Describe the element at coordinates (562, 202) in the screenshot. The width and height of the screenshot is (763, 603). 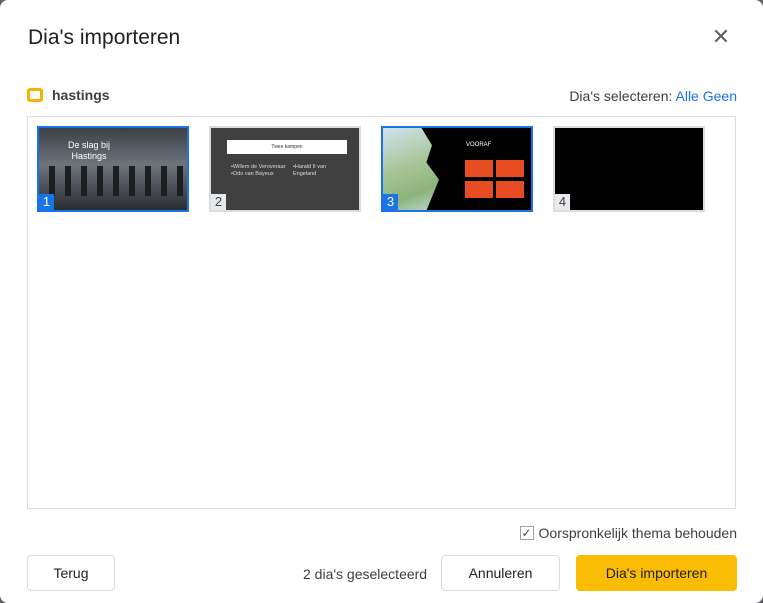
I see `slide-number: 4` at that location.